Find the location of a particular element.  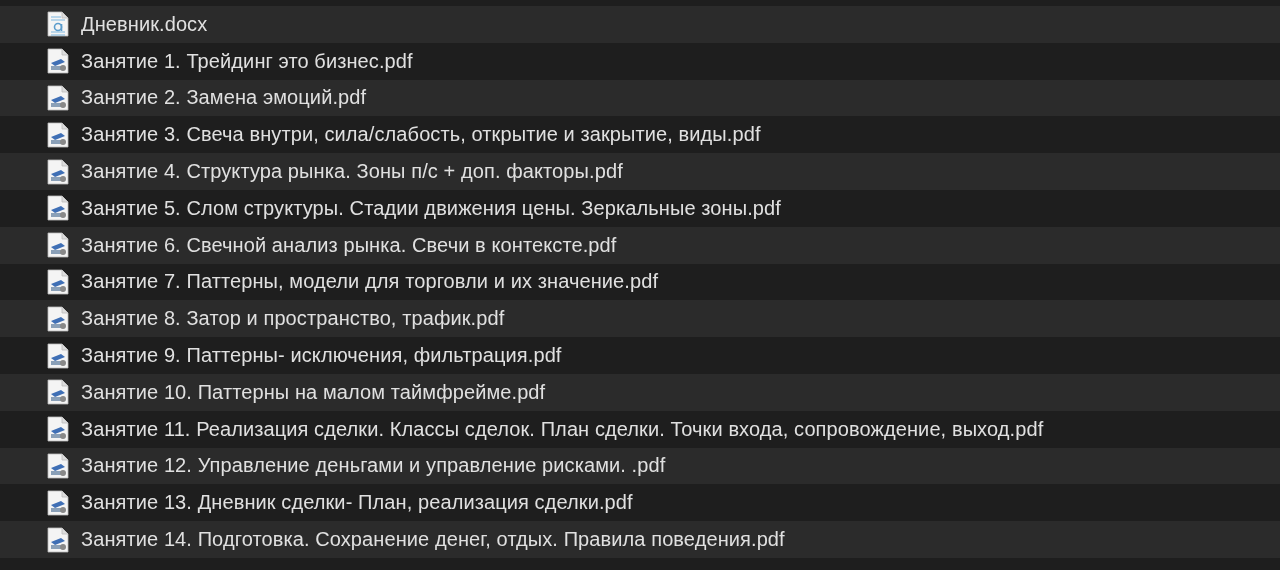

file-name: Занятие 3. Свеча внутри, сила/слабость, открытие и закрытие, виды.pdf is located at coordinates (421, 135).